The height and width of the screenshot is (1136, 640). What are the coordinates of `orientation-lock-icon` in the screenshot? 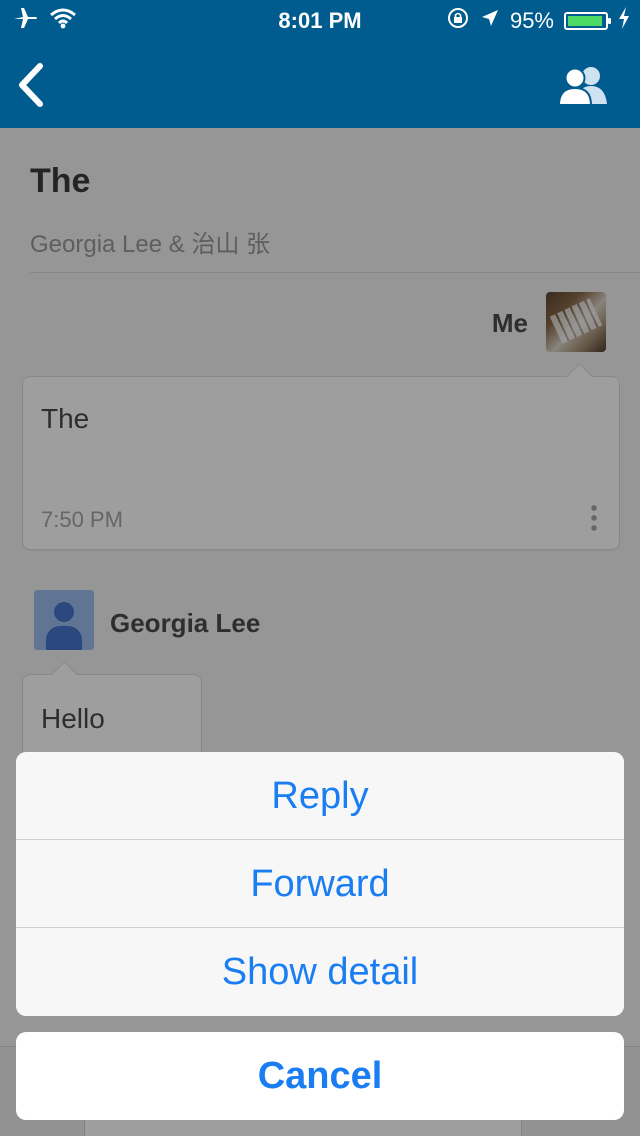 It's located at (458, 21).